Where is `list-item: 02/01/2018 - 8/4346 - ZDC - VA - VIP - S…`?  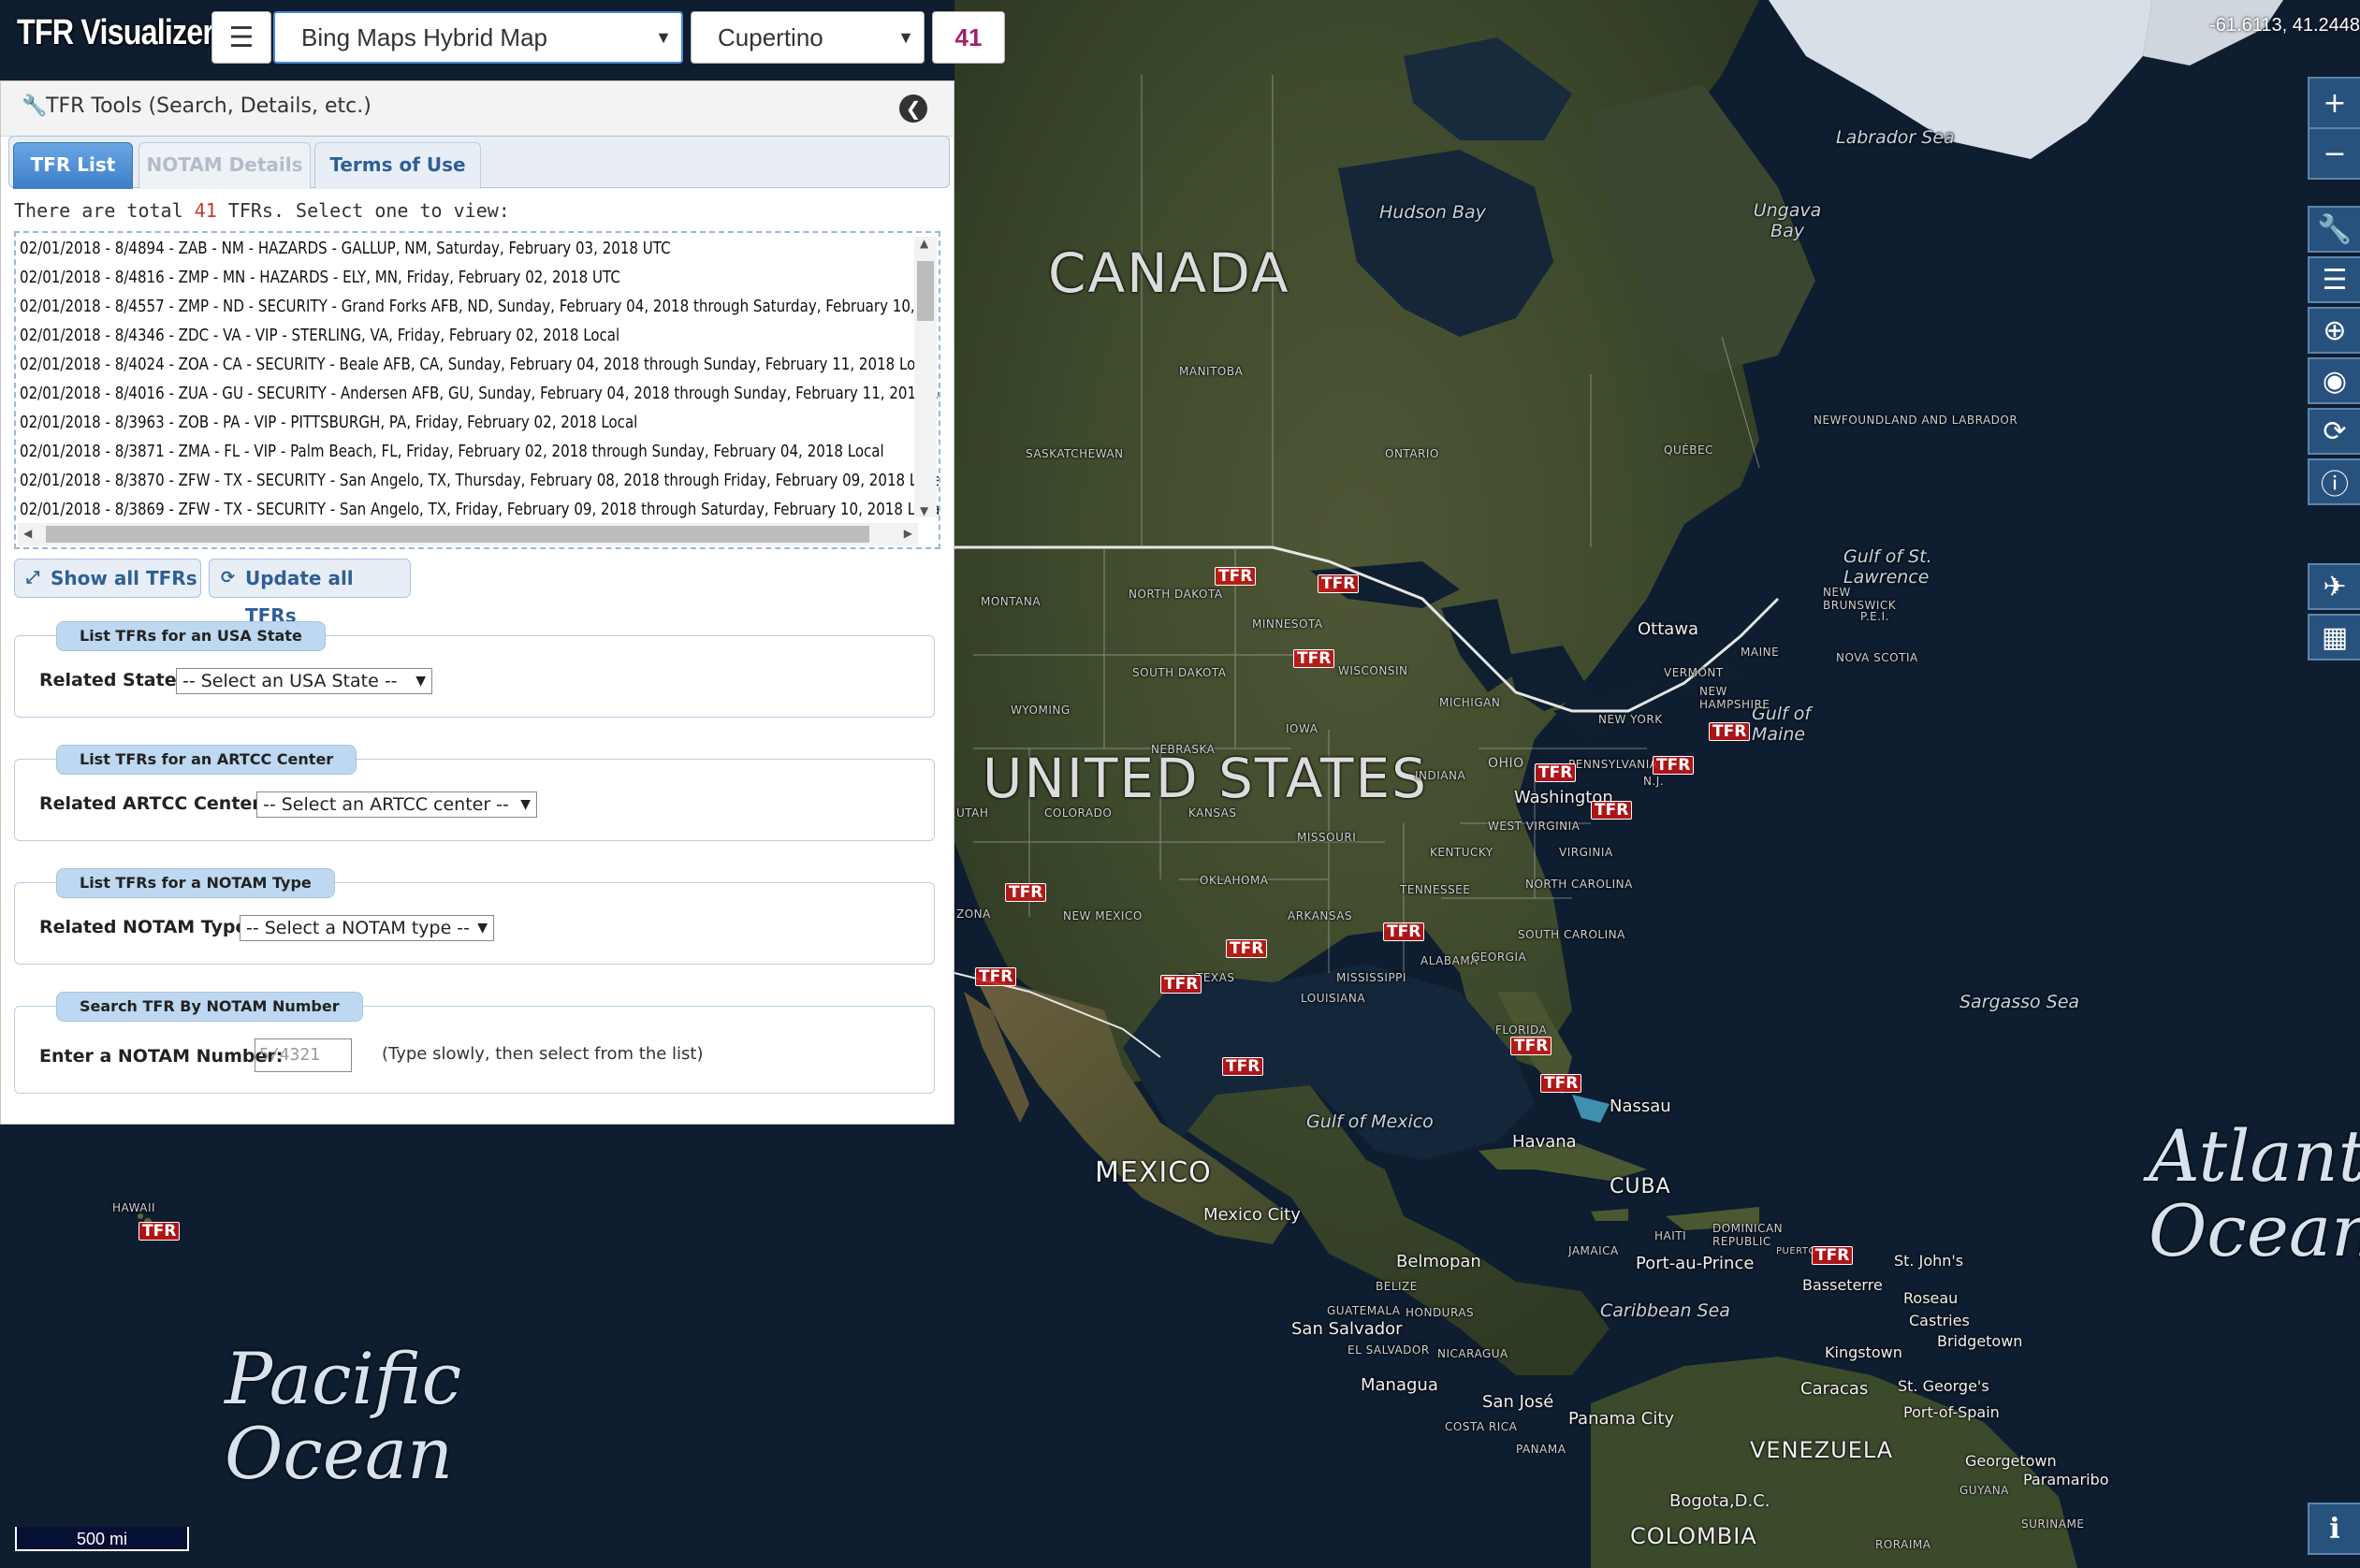
list-item: 02/01/2018 - 8/4346 - ZDC - VA - VIP - S… is located at coordinates (320, 337).